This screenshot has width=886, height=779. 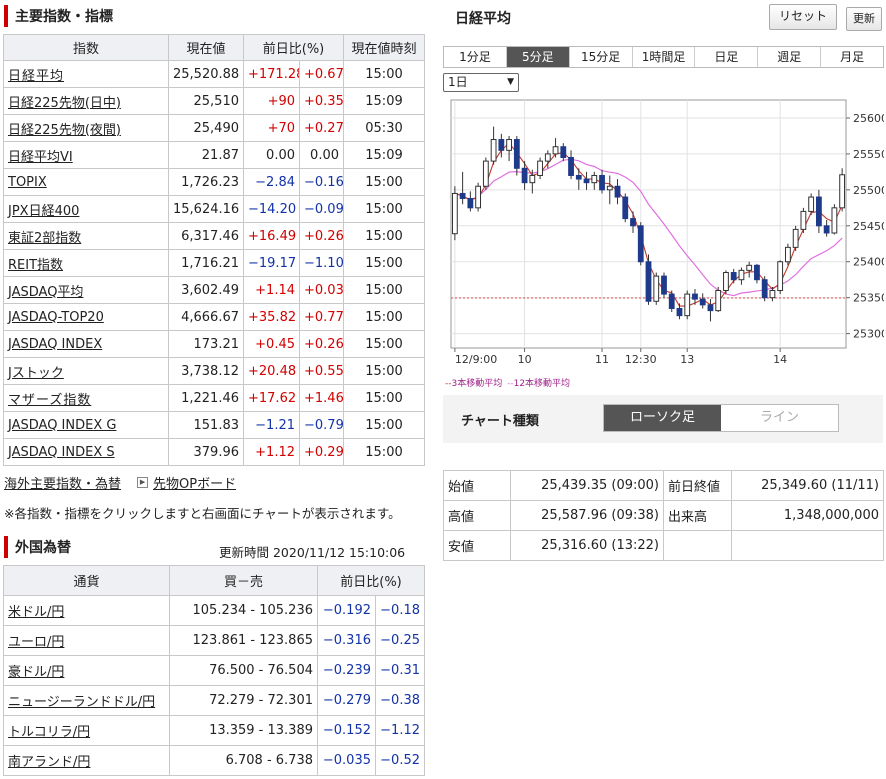 What do you see at coordinates (214, 344) in the screenshot?
I see `index-row: JASDAQ INDEX 173.21 +0.45 +0.26 15:00` at bounding box center [214, 344].